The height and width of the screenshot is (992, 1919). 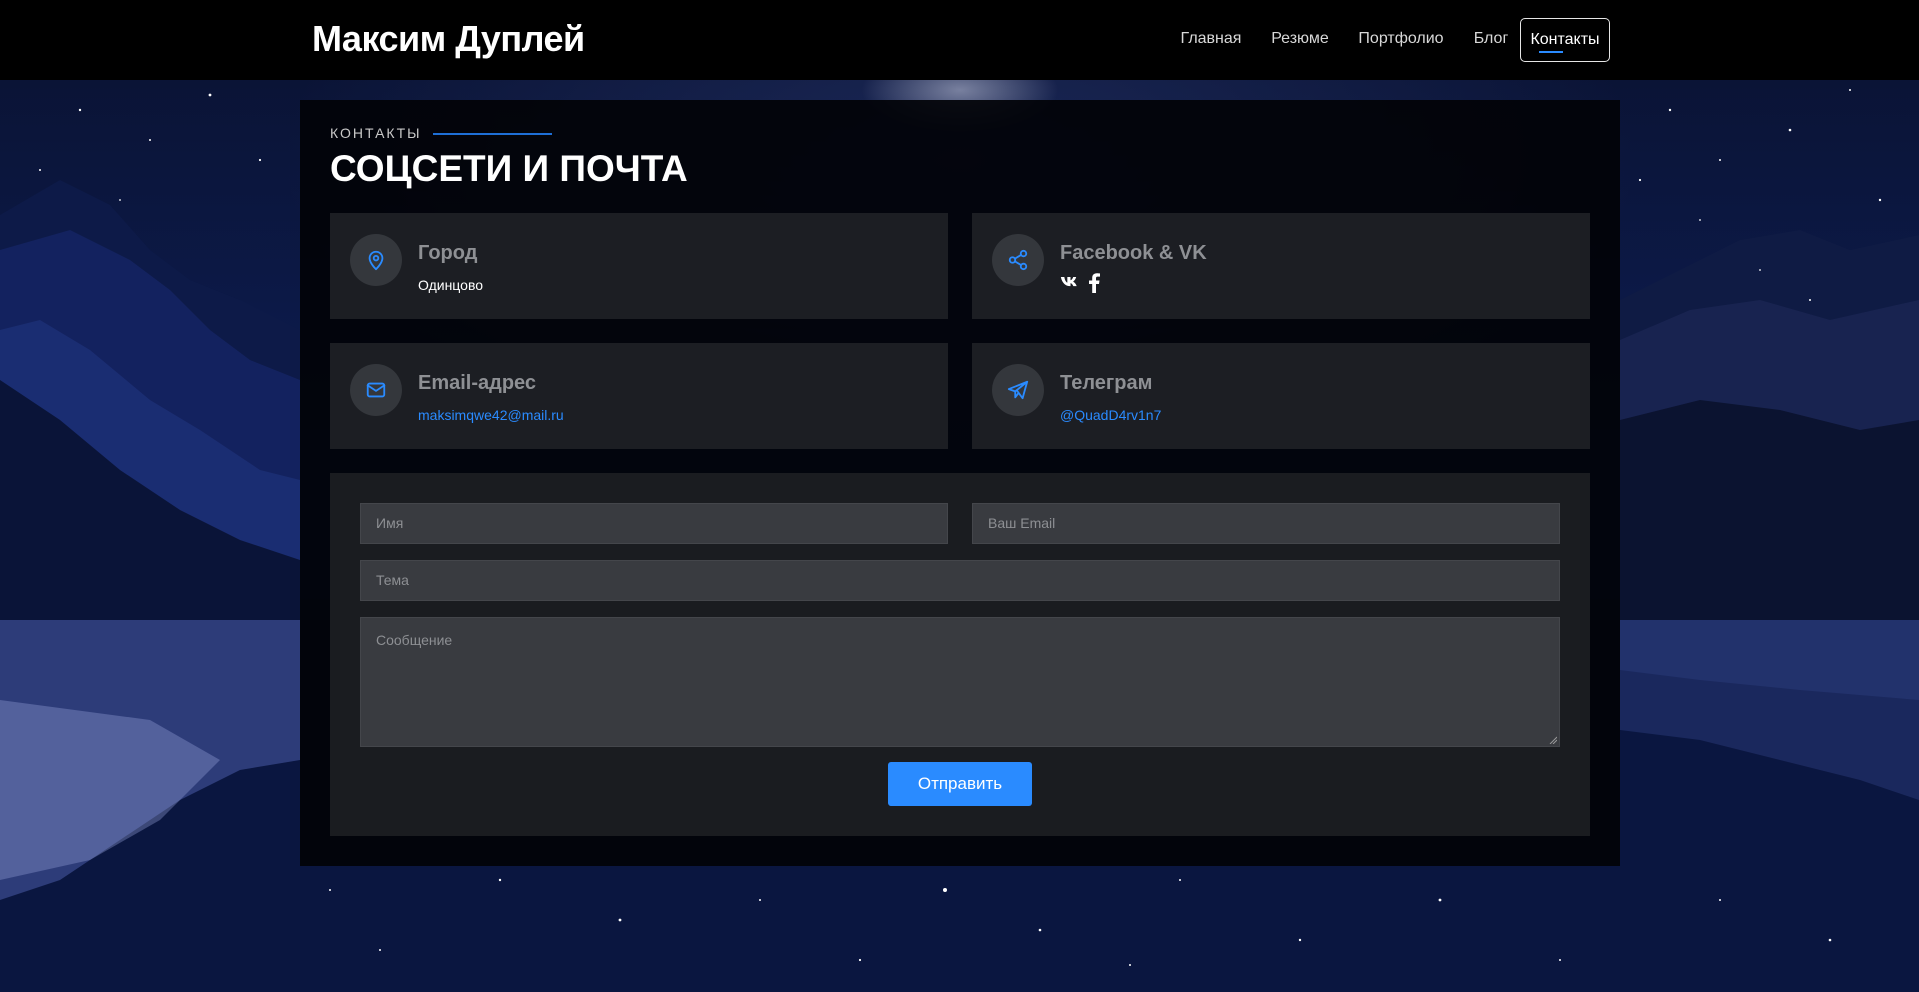 What do you see at coordinates (654, 523) in the screenshot?
I see `name-input: Имя` at bounding box center [654, 523].